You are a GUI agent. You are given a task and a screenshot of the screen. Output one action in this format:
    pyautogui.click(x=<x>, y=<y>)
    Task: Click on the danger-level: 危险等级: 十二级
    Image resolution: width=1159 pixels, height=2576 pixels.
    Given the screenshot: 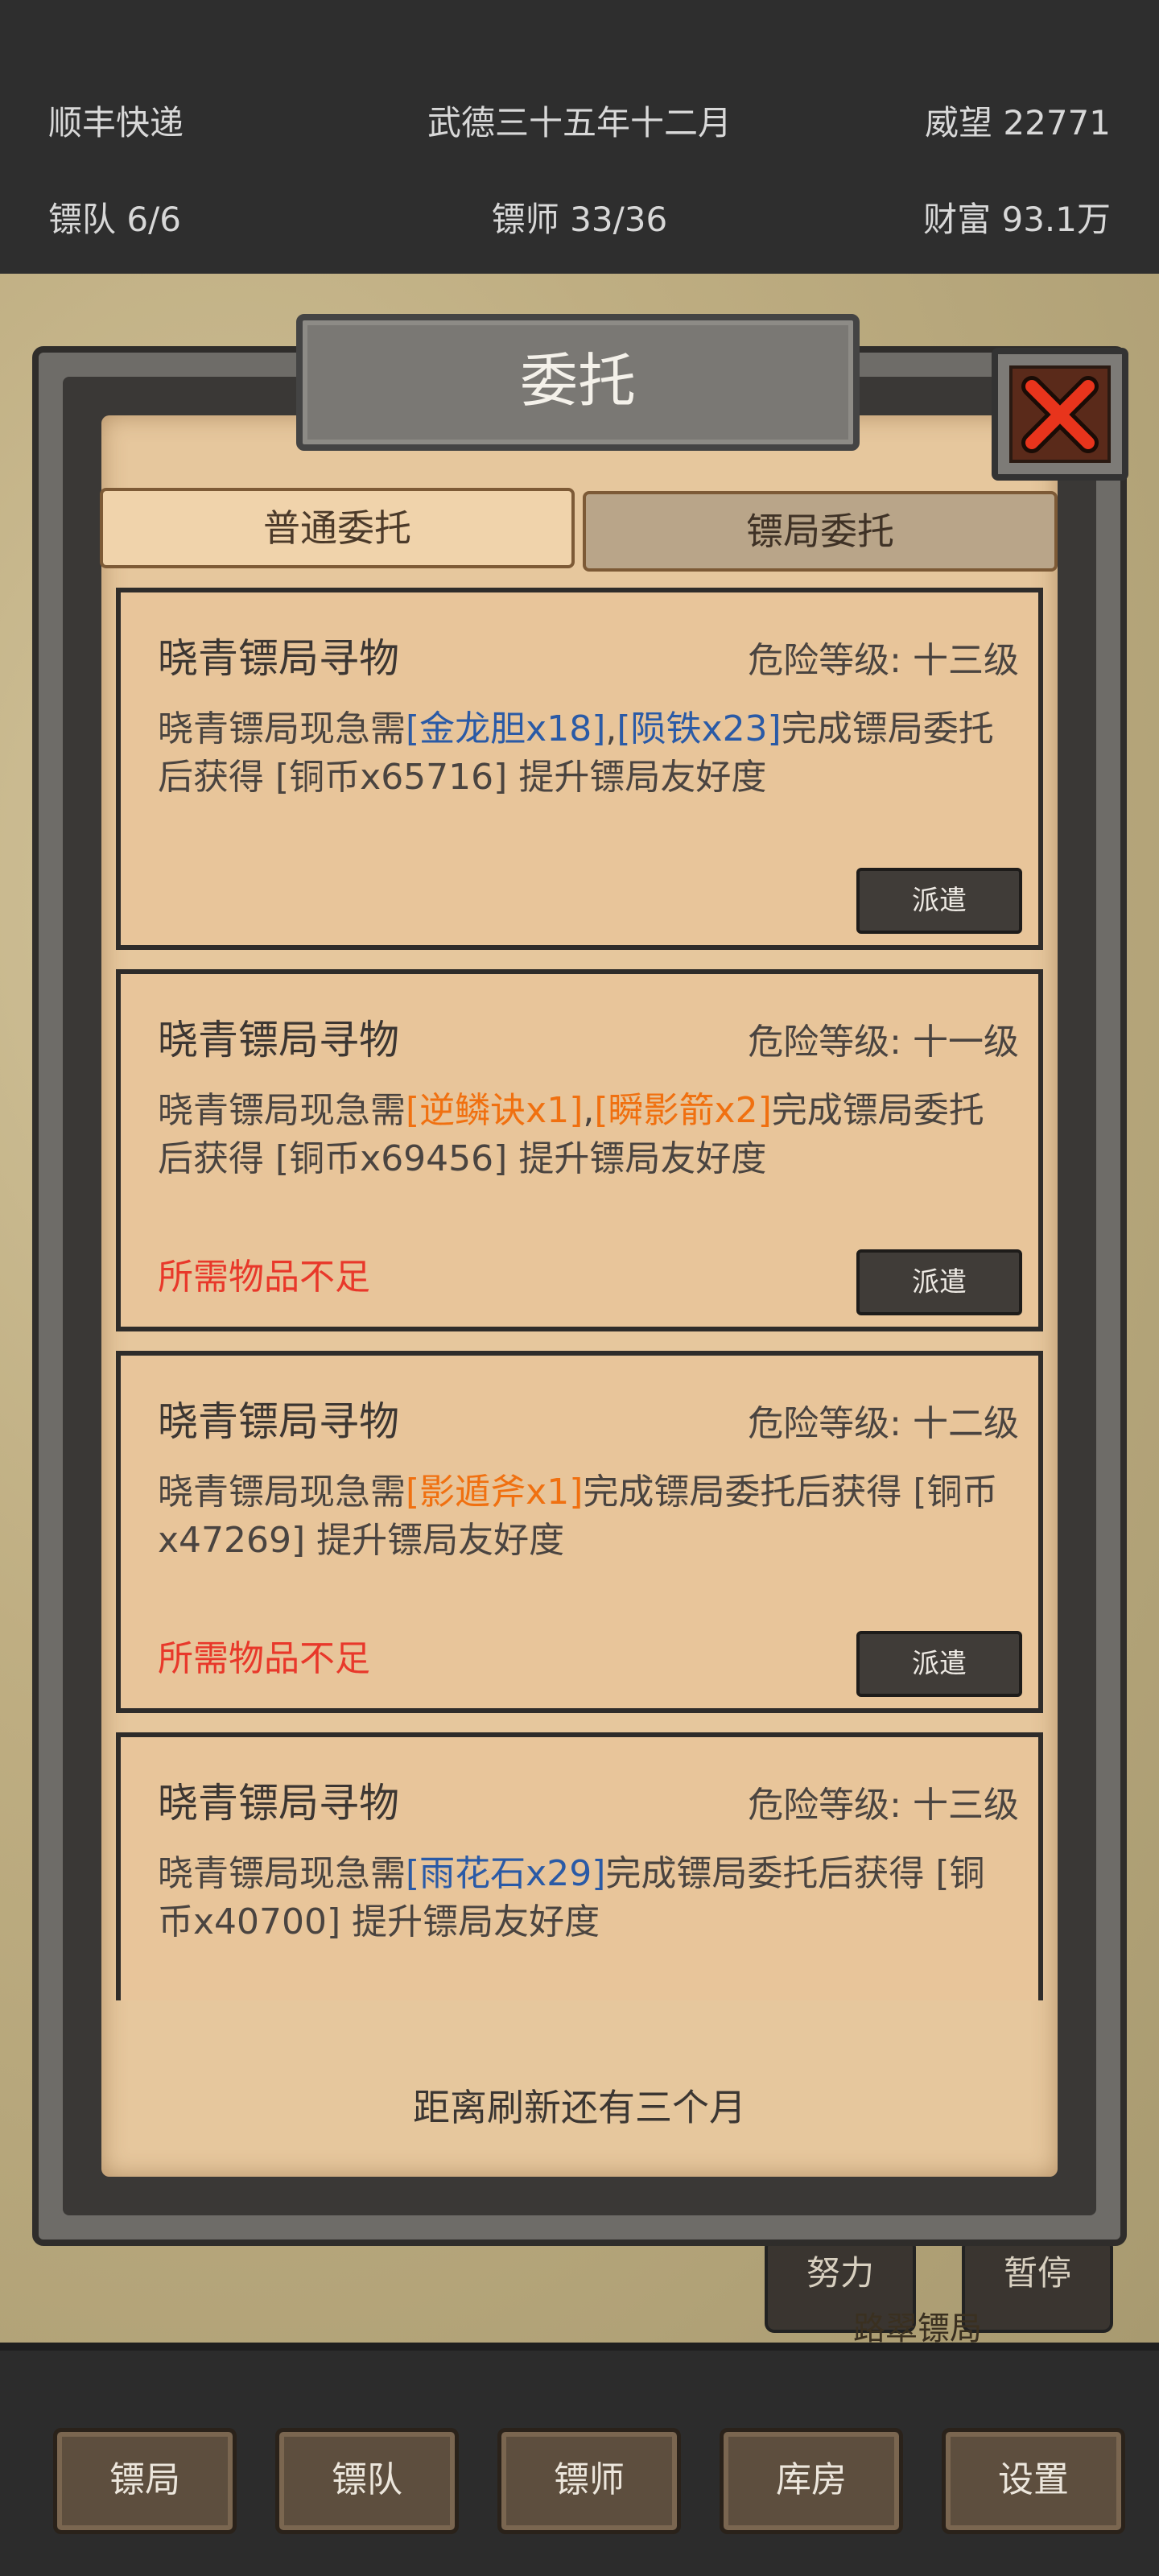 What is the action you would take?
    pyautogui.click(x=883, y=1423)
    